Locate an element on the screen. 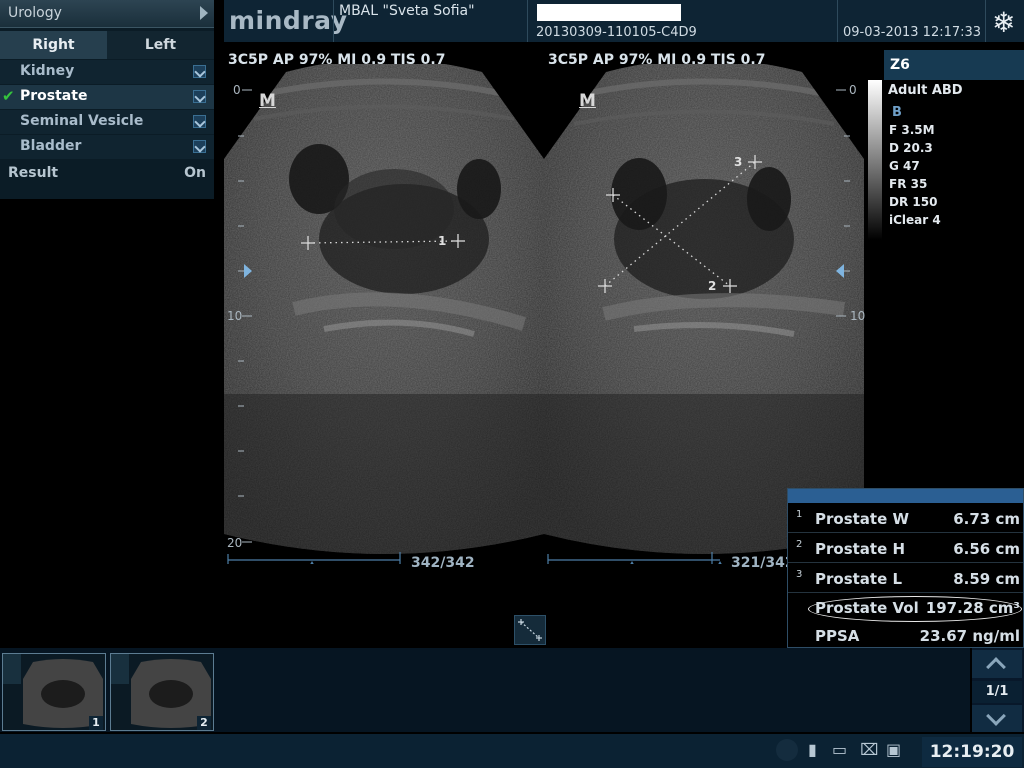 The height and width of the screenshot is (768, 1024). measurement-value: 197.28 cm³ is located at coordinates (972, 608).